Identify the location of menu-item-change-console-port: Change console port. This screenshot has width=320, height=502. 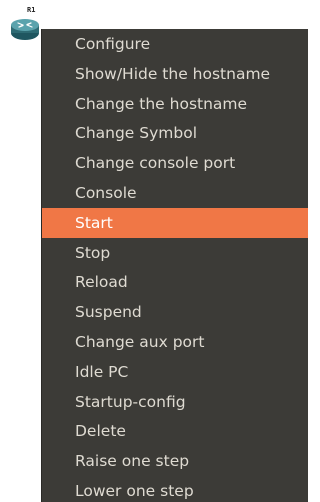
(175, 163).